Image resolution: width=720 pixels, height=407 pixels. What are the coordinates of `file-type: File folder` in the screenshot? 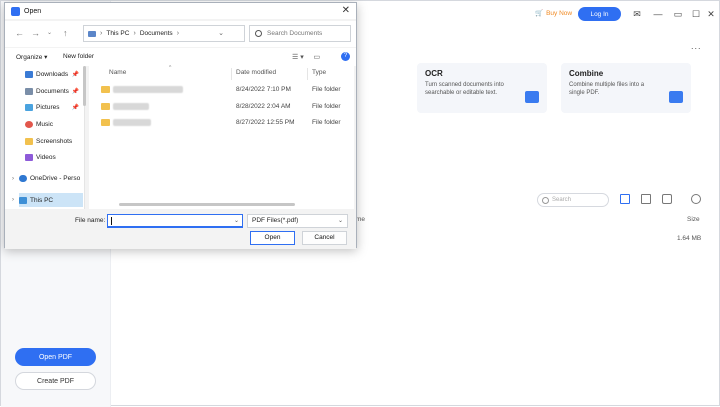 It's located at (326, 106).